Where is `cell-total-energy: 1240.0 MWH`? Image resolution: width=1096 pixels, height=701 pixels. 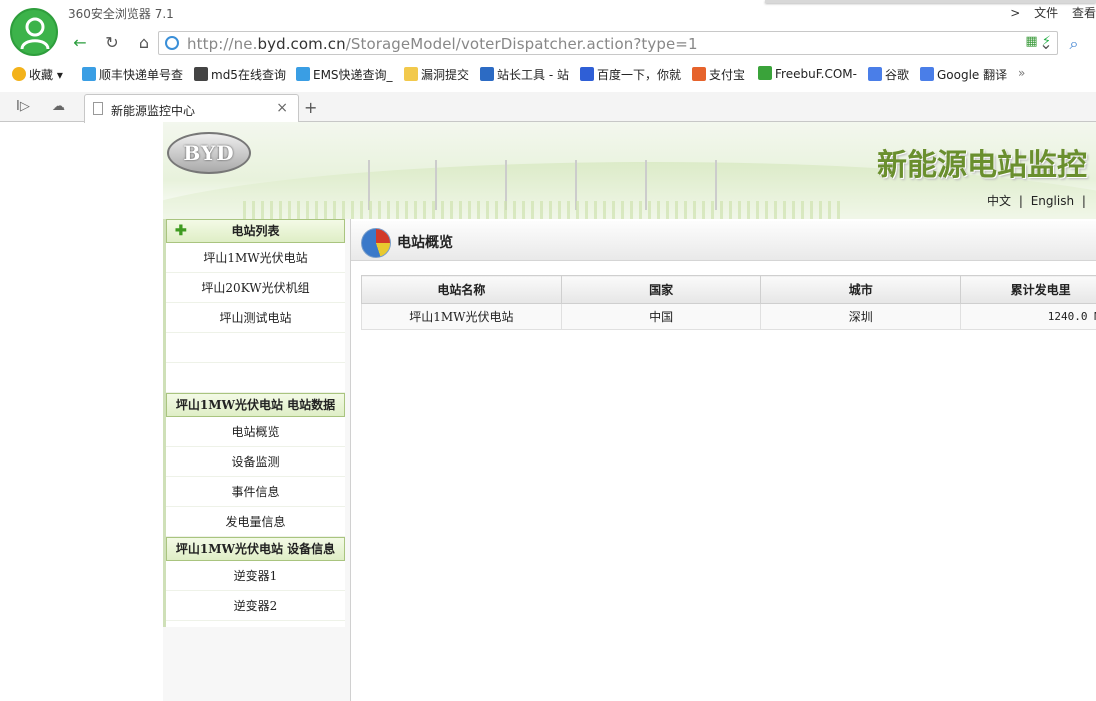
cell-total-energy: 1240.0 MWH is located at coordinates (1028, 316).